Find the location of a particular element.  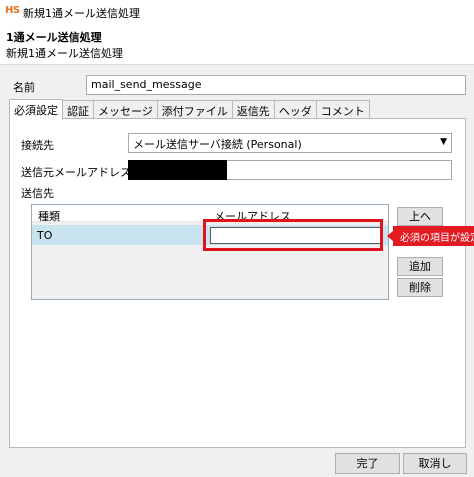

connection-select-value: メール送信サーバ接続 (Personal) is located at coordinates (217, 144).